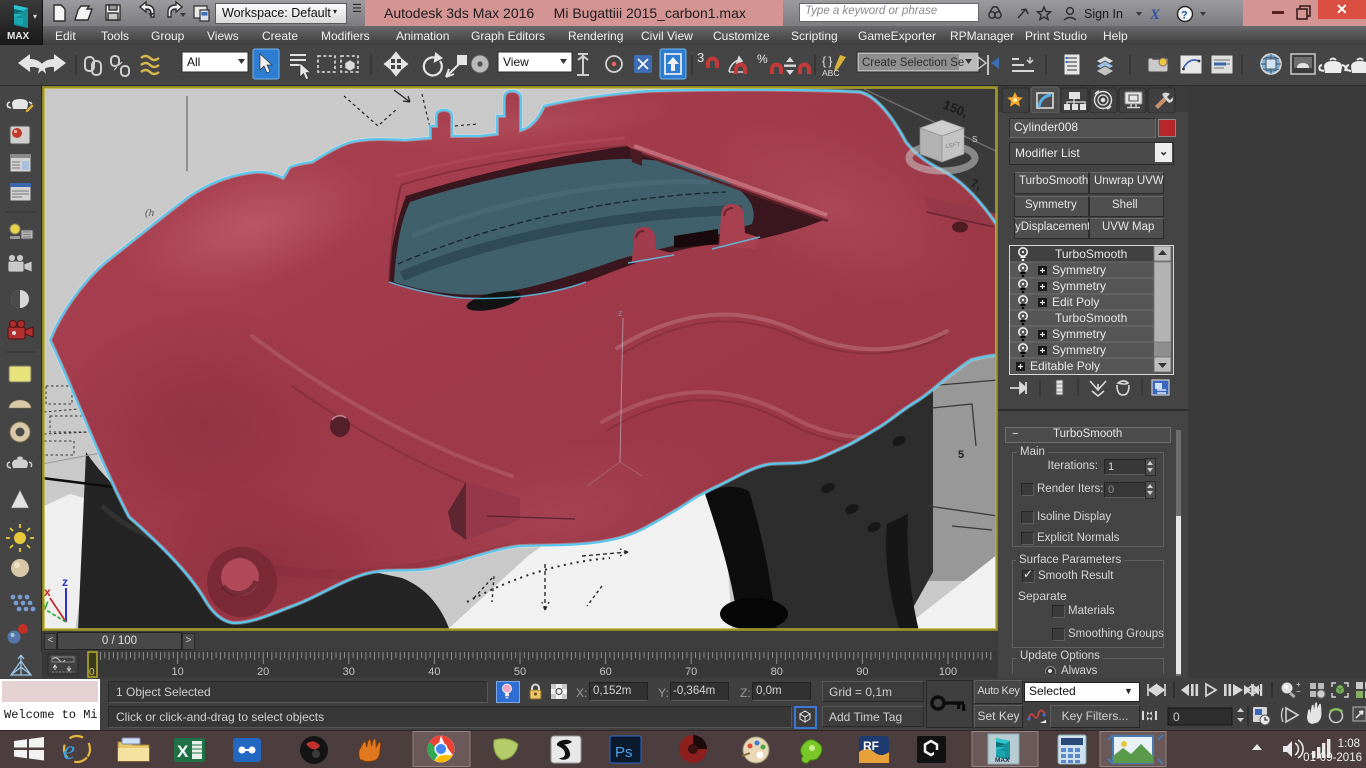 This screenshot has width=1366, height=768. Describe the element at coordinates (1002, 760) in the screenshot. I see `svg-text: MAX` at that location.